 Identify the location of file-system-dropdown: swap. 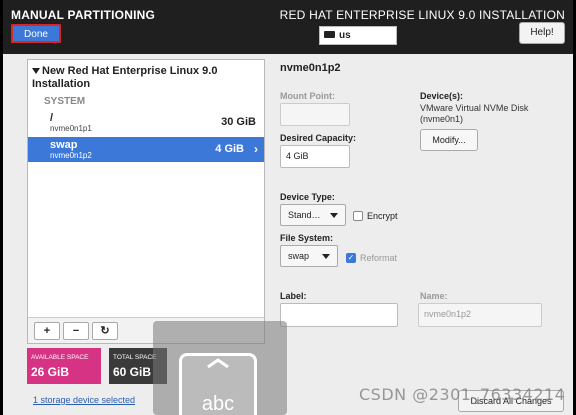
(309, 256).